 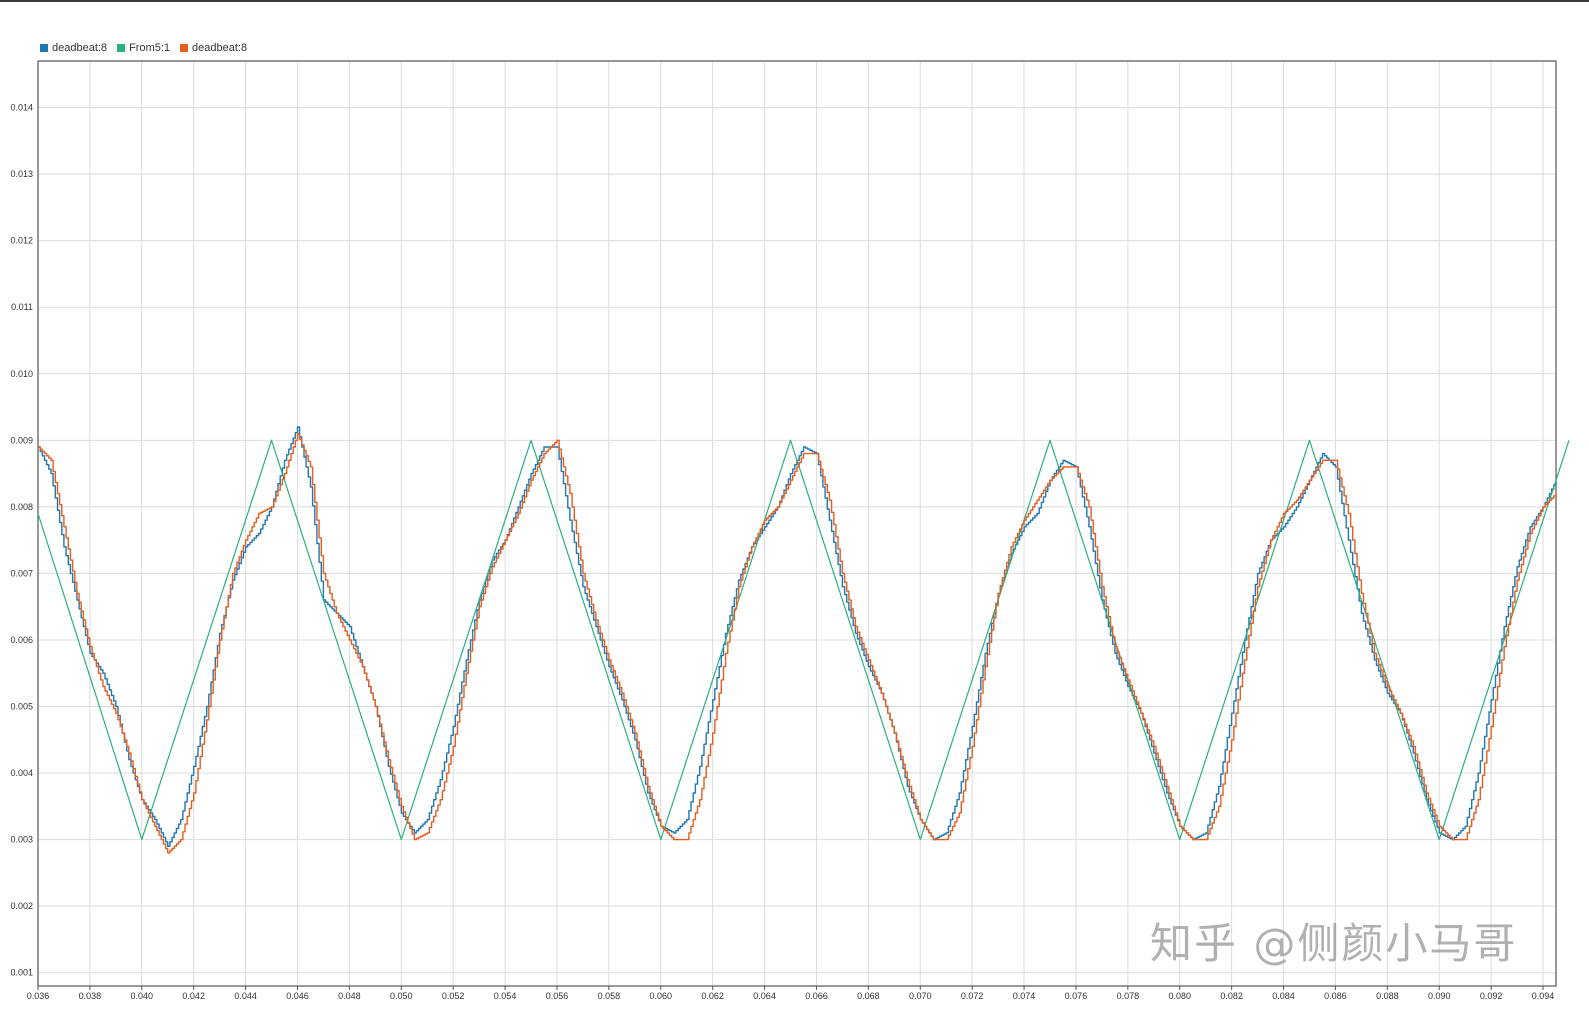 What do you see at coordinates (712, 996) in the screenshot?
I see `x-tick-label: 0.062` at bounding box center [712, 996].